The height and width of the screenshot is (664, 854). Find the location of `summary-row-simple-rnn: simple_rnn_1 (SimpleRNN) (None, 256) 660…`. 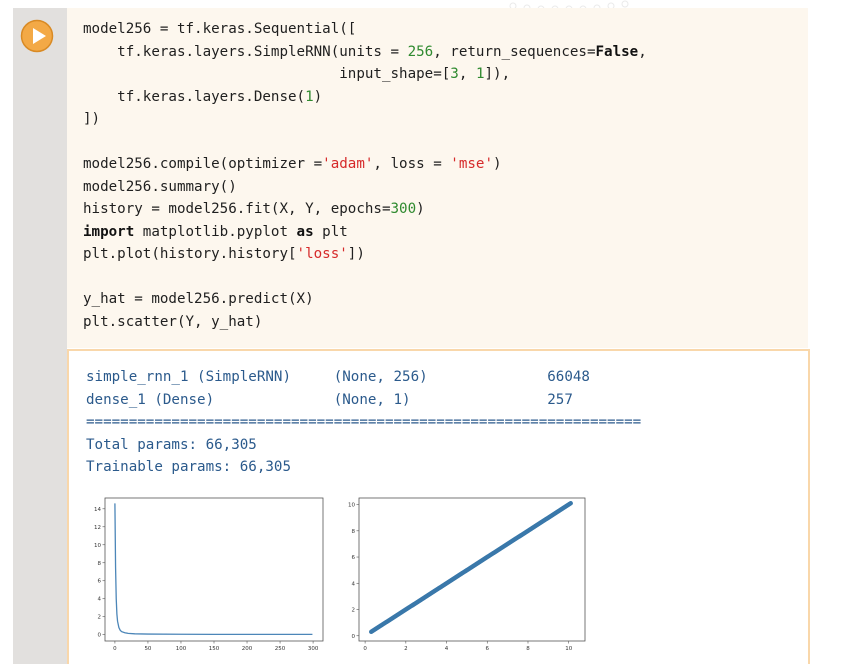

summary-row-simple-rnn: simple_rnn_1 (SimpleRNN) (None, 256) 660… is located at coordinates (338, 377).